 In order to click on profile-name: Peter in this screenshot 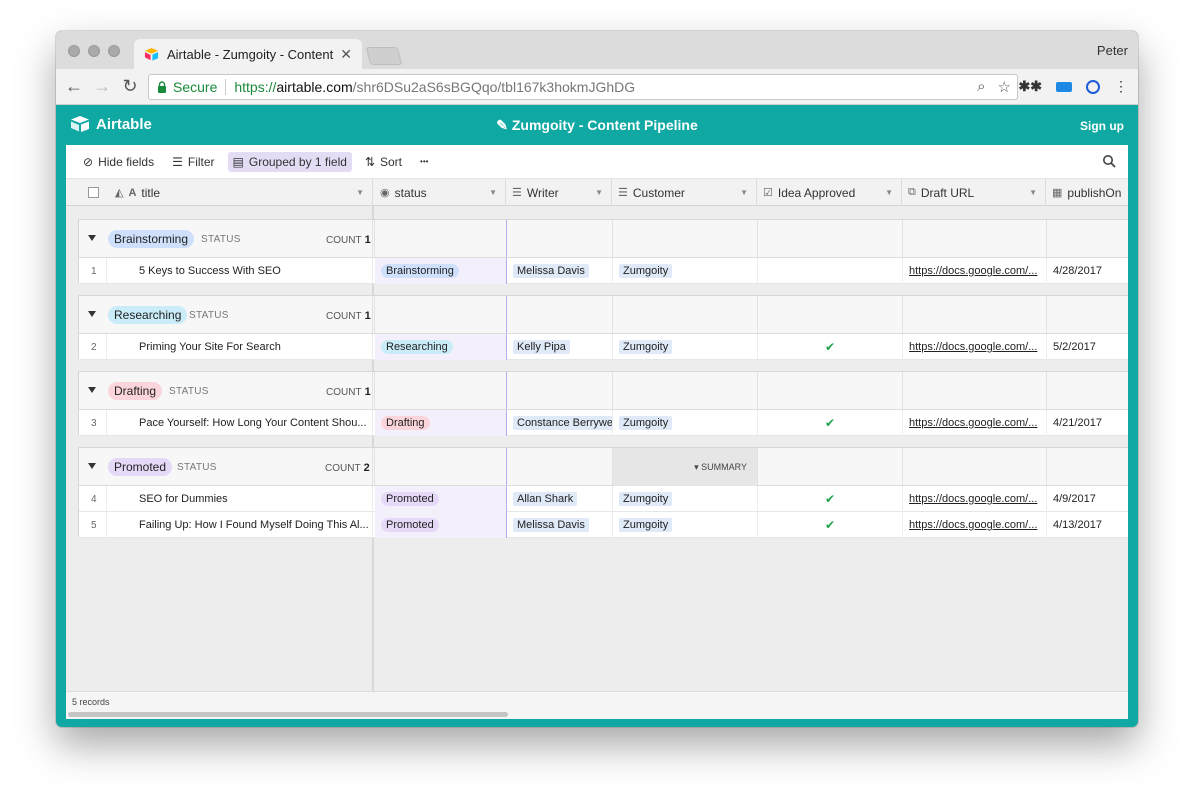, I will do `click(1112, 50)`.